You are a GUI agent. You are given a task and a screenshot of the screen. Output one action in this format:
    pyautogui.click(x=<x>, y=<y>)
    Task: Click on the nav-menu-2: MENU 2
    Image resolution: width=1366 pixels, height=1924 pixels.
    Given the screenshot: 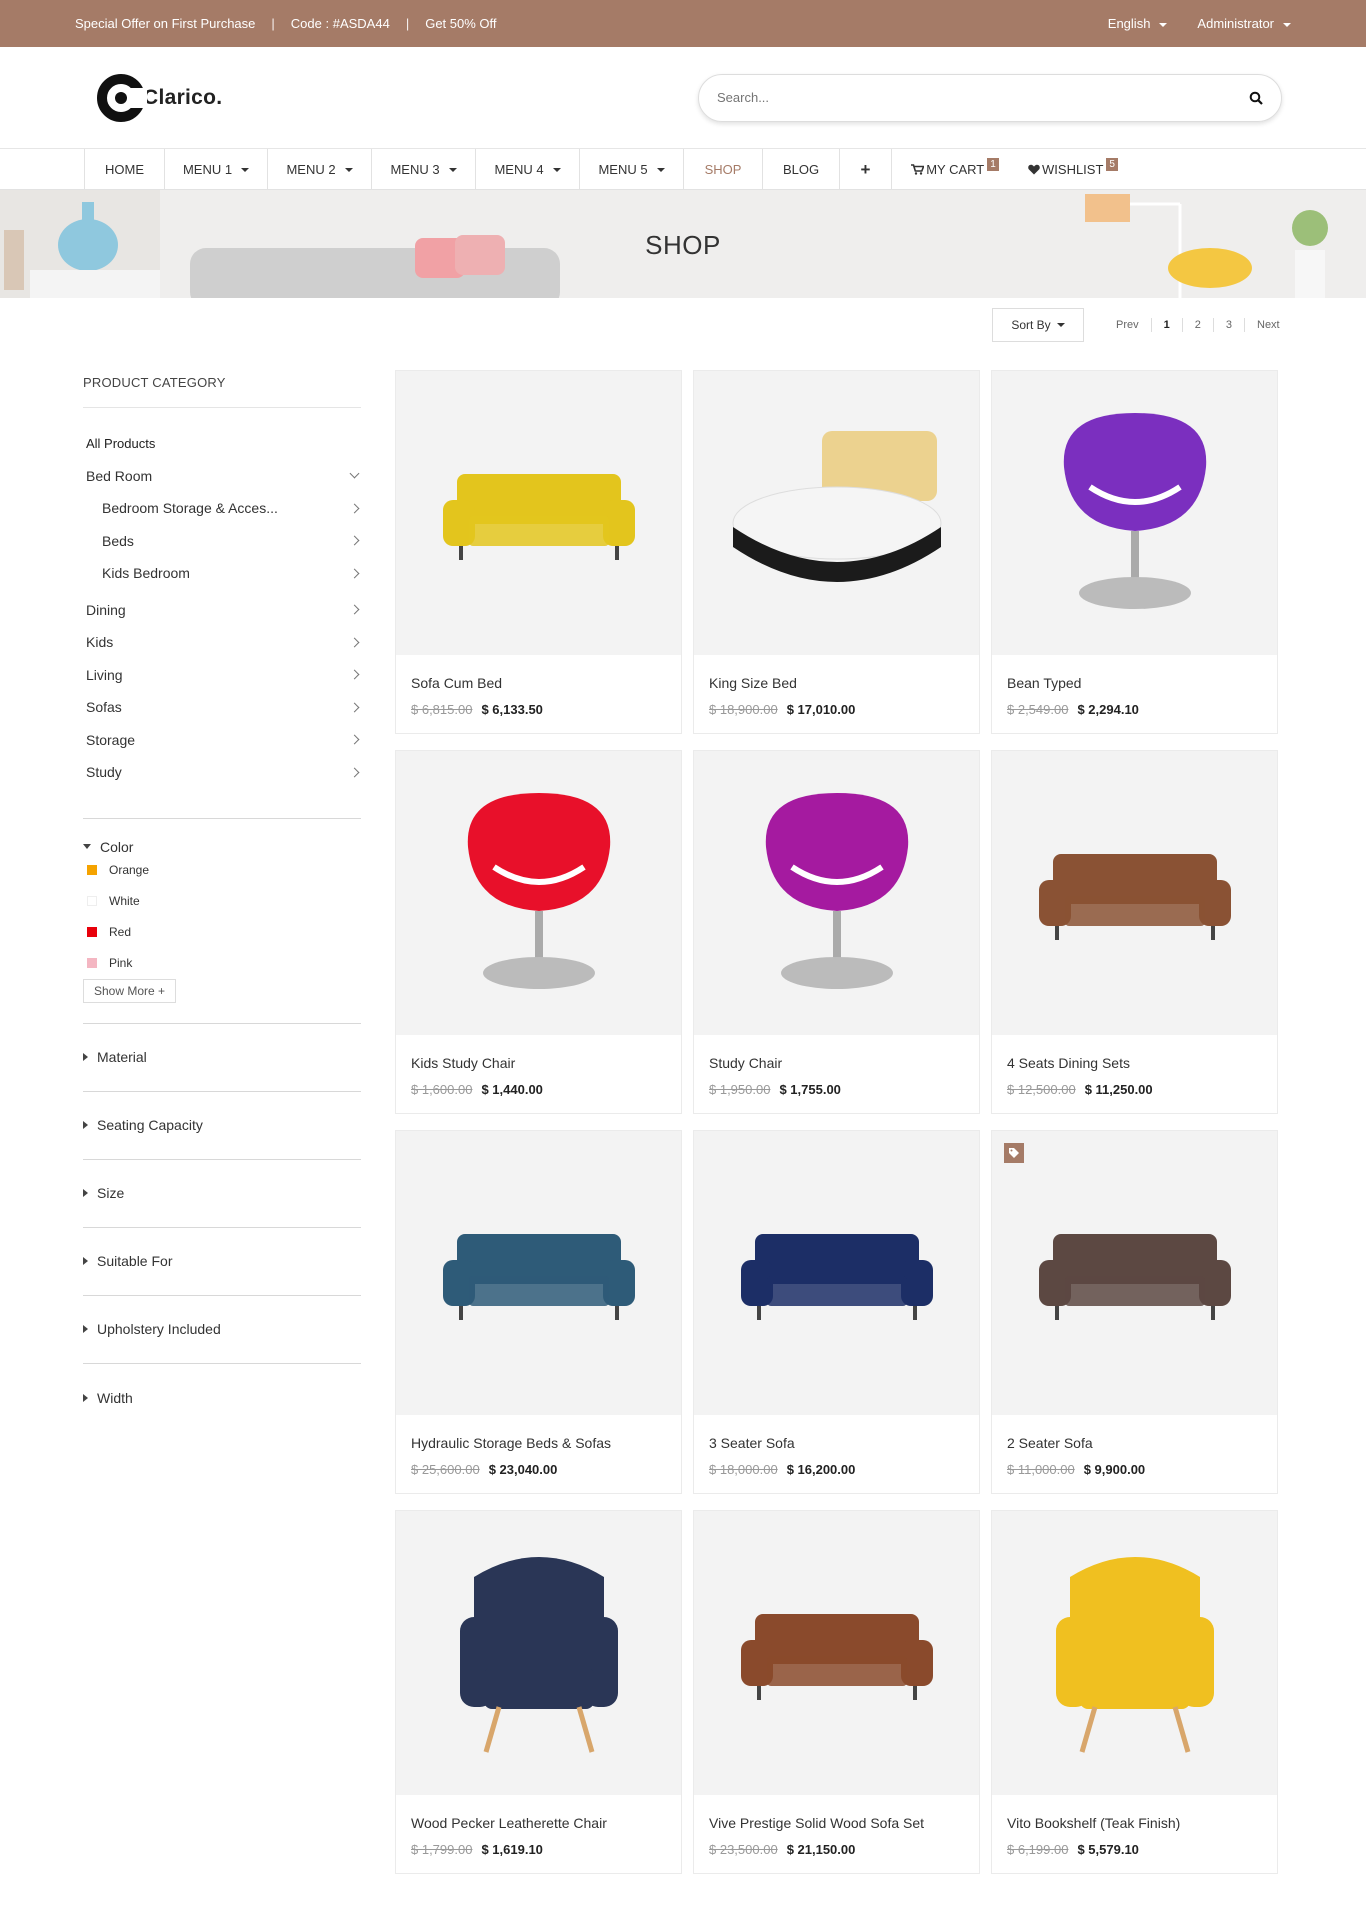 What is the action you would take?
    pyautogui.click(x=319, y=169)
    